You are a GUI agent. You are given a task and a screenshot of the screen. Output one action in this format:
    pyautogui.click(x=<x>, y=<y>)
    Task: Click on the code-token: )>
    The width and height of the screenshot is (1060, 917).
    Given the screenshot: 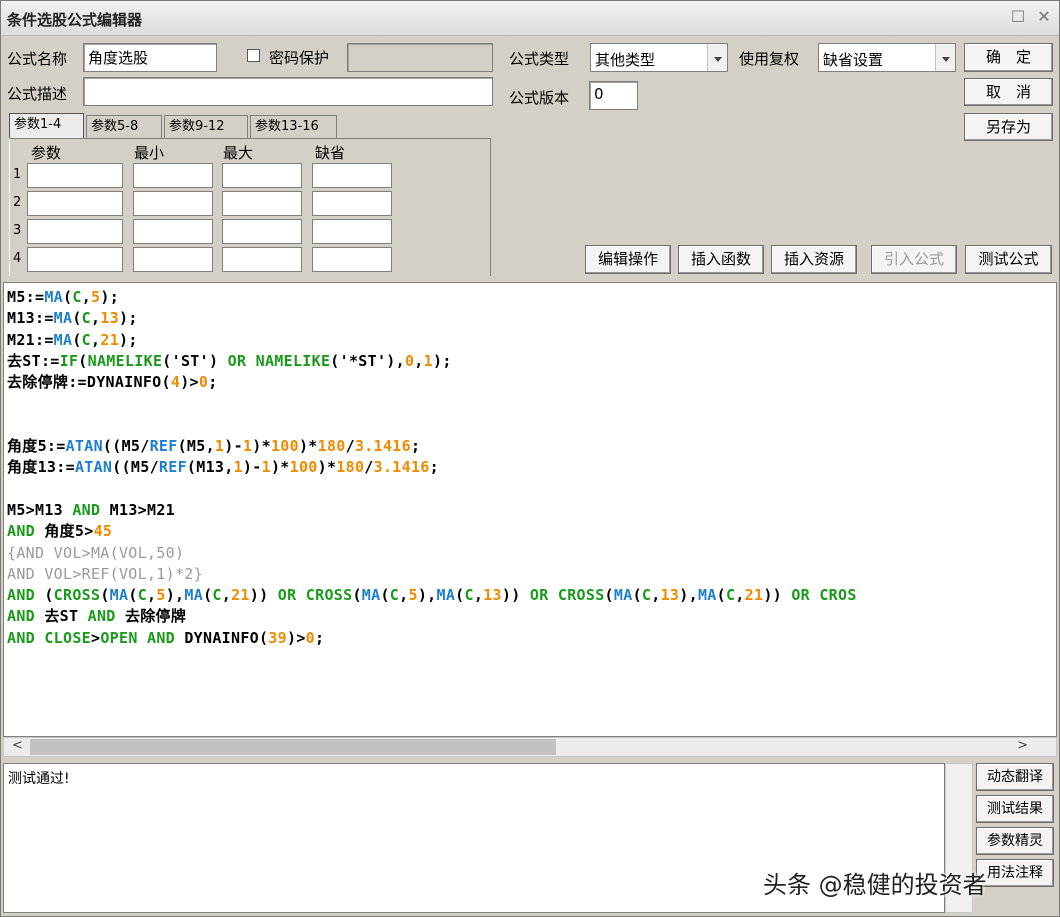 What is the action you would take?
    pyautogui.click(x=296, y=637)
    